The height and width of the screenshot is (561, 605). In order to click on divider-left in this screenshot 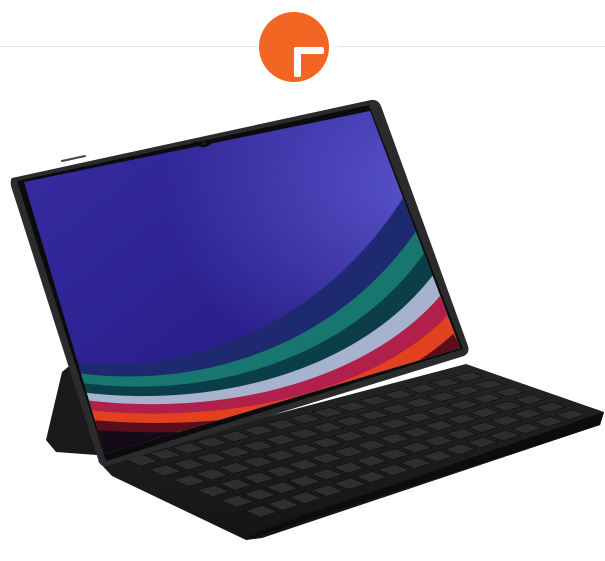, I will do `click(129, 46)`.